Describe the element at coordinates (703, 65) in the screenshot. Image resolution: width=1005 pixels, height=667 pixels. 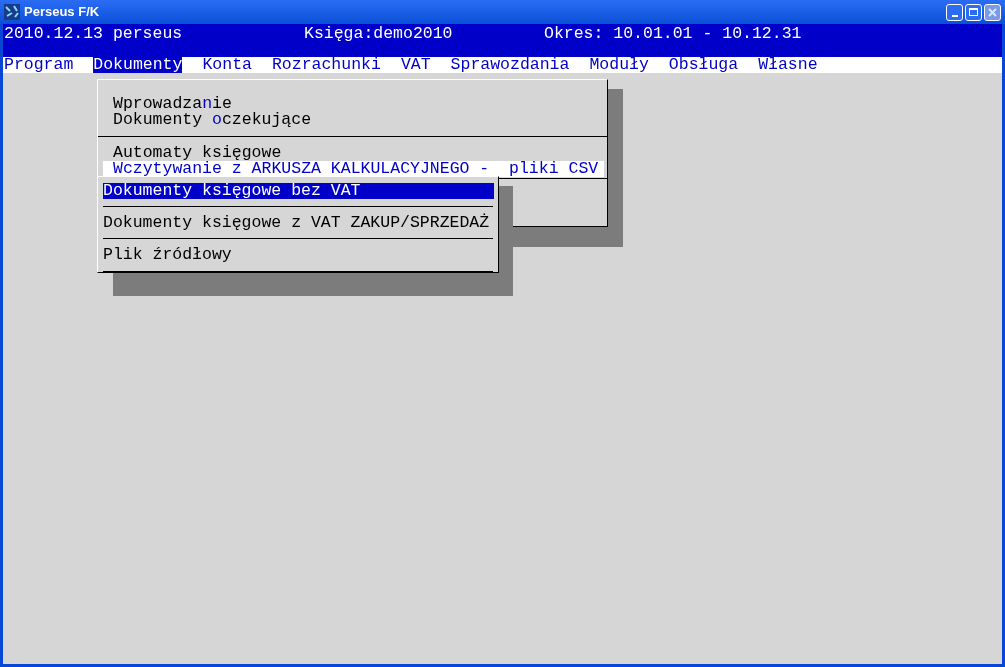
I see `menu-bar-item: Obsługa` at that location.